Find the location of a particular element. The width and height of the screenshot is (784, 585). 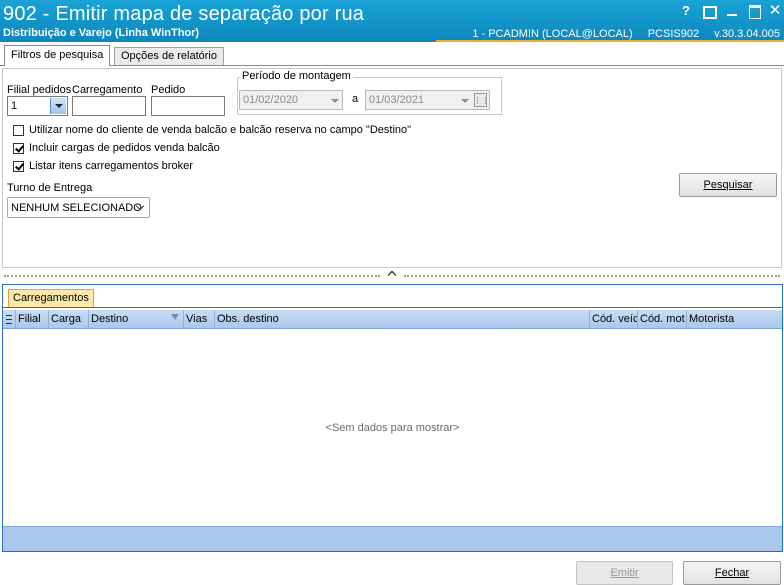

tab-carregamentos: Carregamentos is located at coordinates (51, 298).